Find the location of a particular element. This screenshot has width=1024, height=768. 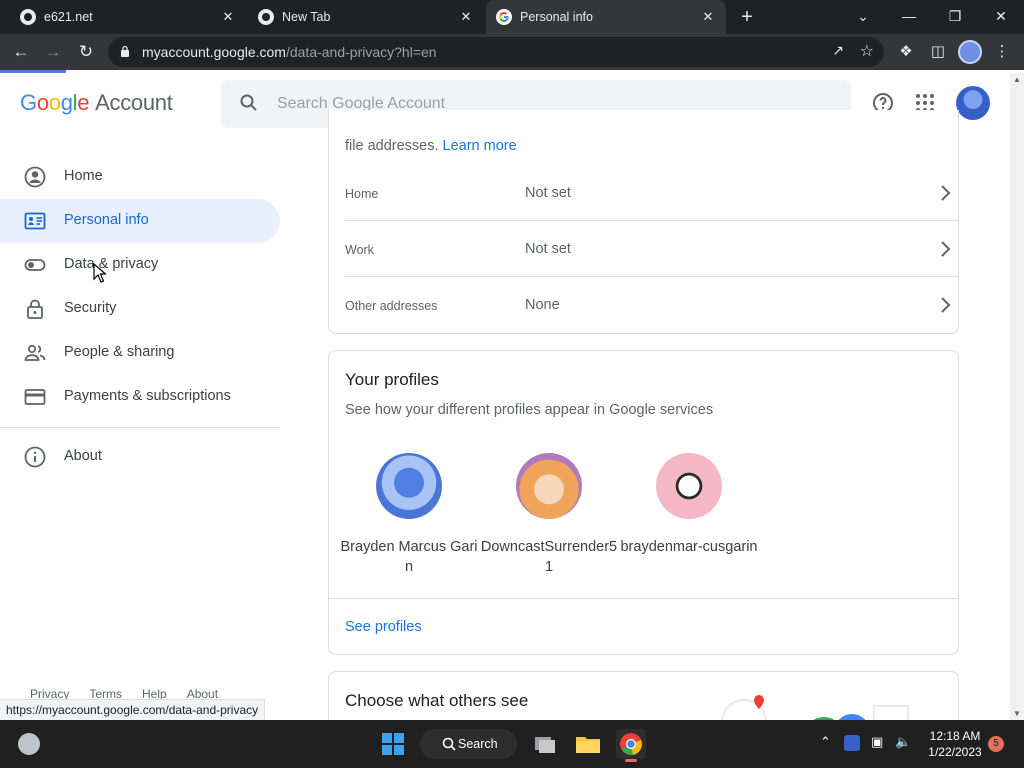

browser-profile-avatar is located at coordinates (970, 52).